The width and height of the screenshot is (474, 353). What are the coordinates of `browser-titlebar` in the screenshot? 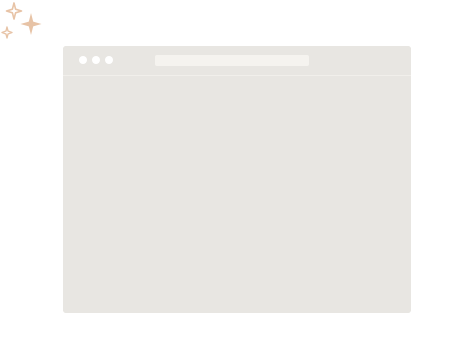 It's located at (237, 61).